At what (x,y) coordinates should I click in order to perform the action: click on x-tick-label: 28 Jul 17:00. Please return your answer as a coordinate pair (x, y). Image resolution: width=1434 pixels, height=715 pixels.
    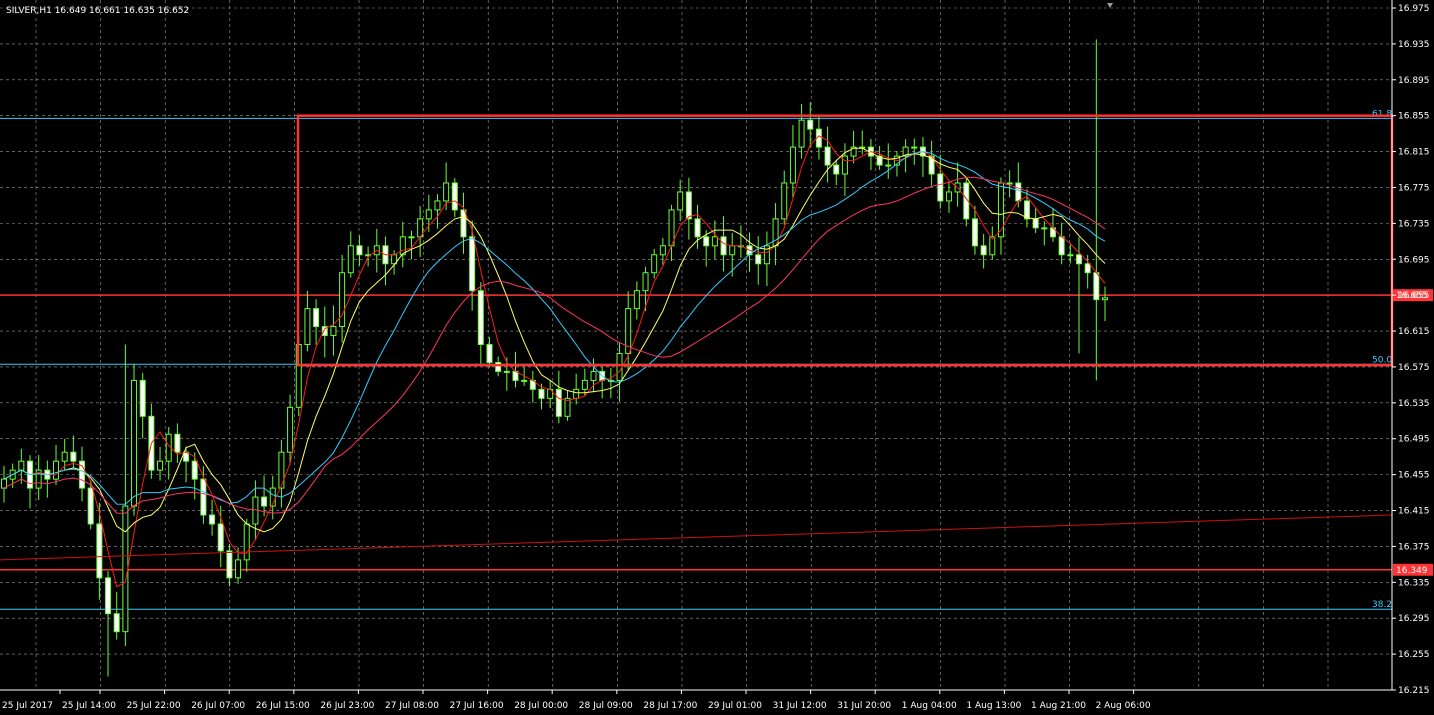
    Looking at the image, I should click on (670, 706).